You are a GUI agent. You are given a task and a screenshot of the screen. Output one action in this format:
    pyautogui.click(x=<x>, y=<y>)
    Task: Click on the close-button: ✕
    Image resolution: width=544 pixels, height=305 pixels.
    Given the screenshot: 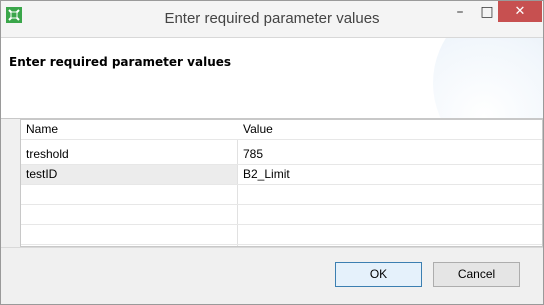 What is the action you would take?
    pyautogui.click(x=520, y=11)
    